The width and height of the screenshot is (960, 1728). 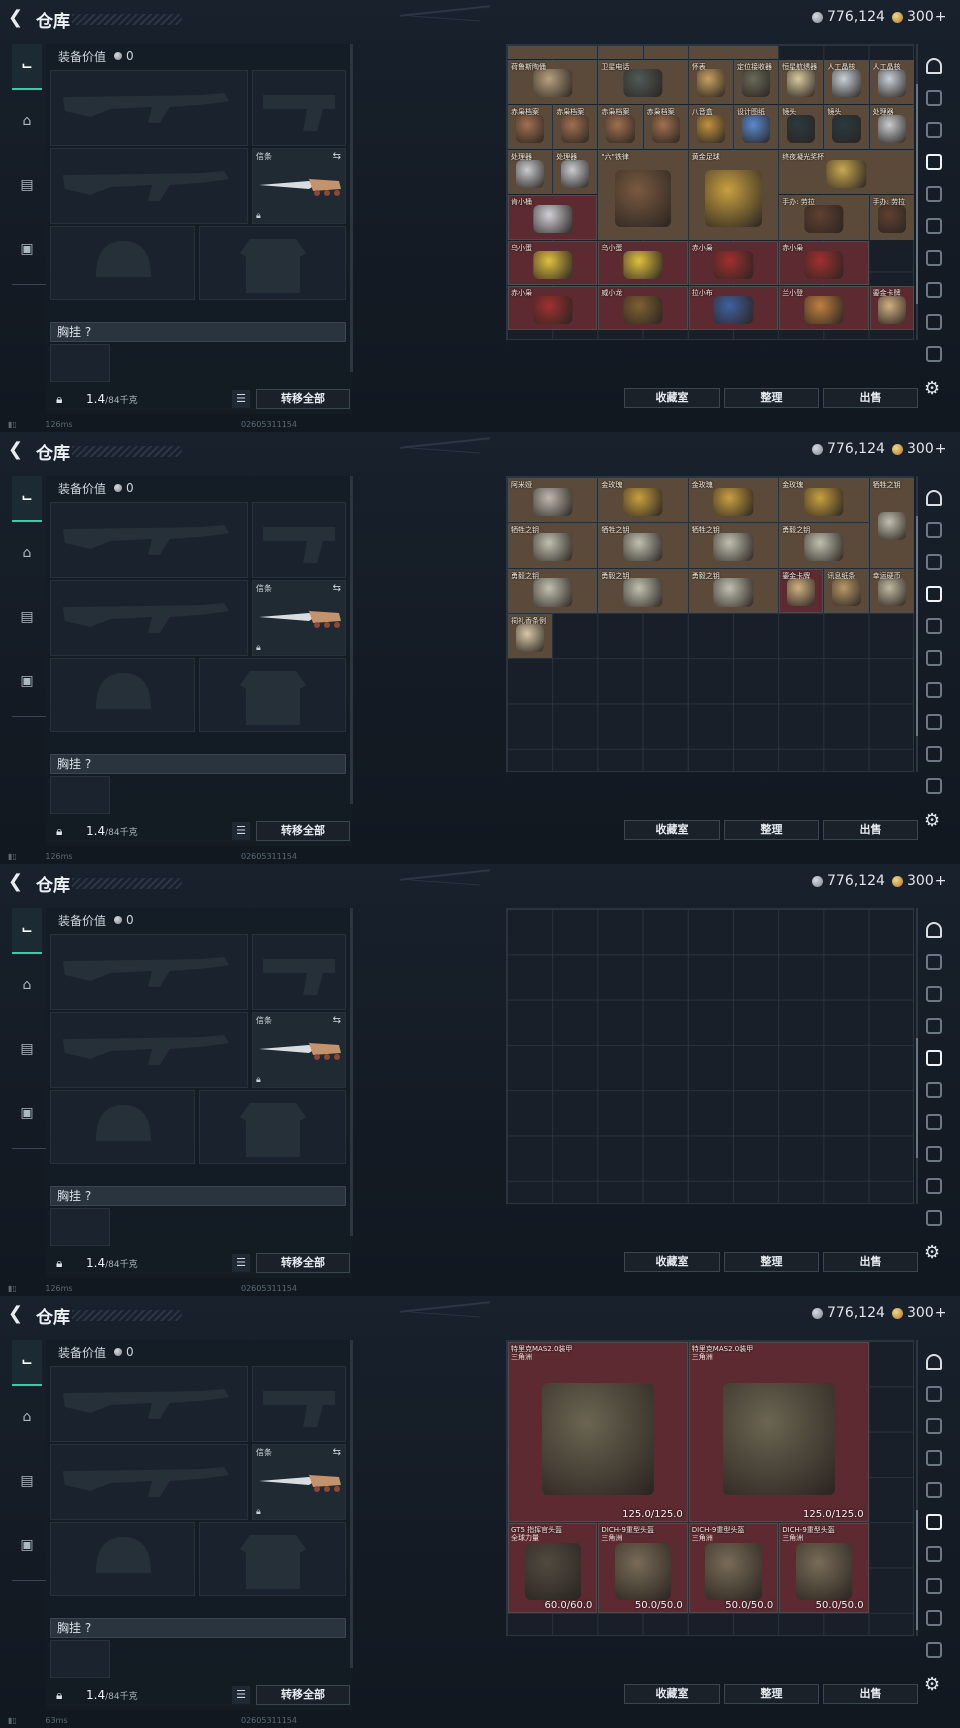 What do you see at coordinates (149, 540) in the screenshot?
I see `primary-weapon-slot` at bounding box center [149, 540].